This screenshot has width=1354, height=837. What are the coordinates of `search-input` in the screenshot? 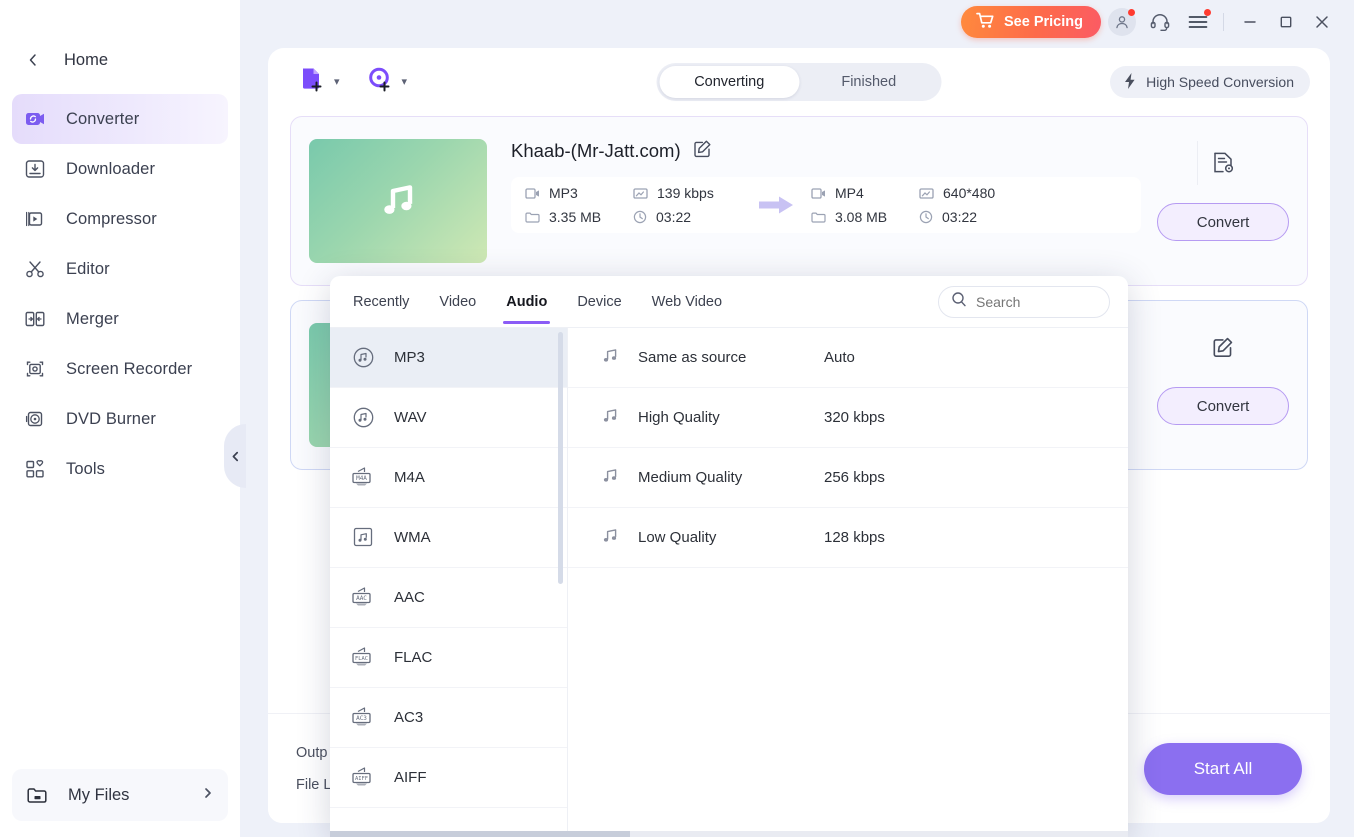 It's located at (1036, 301).